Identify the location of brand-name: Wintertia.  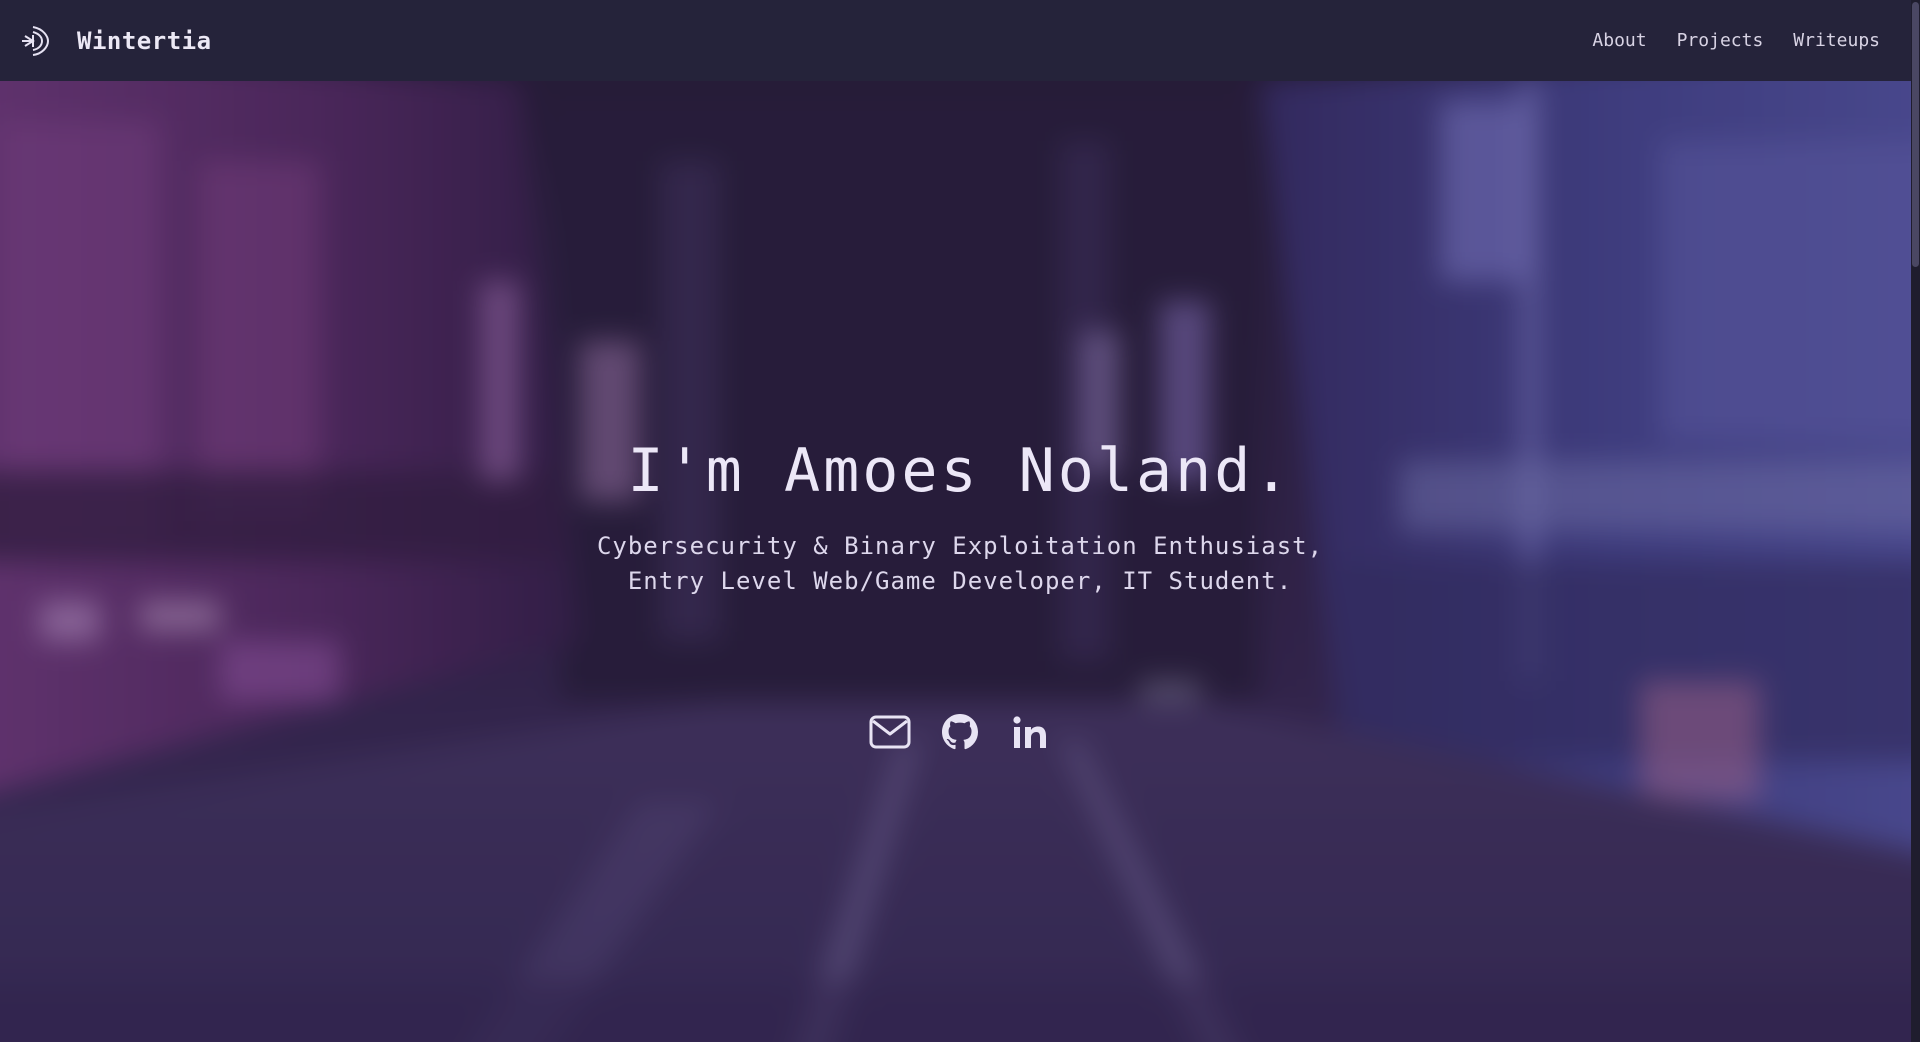
(144, 40).